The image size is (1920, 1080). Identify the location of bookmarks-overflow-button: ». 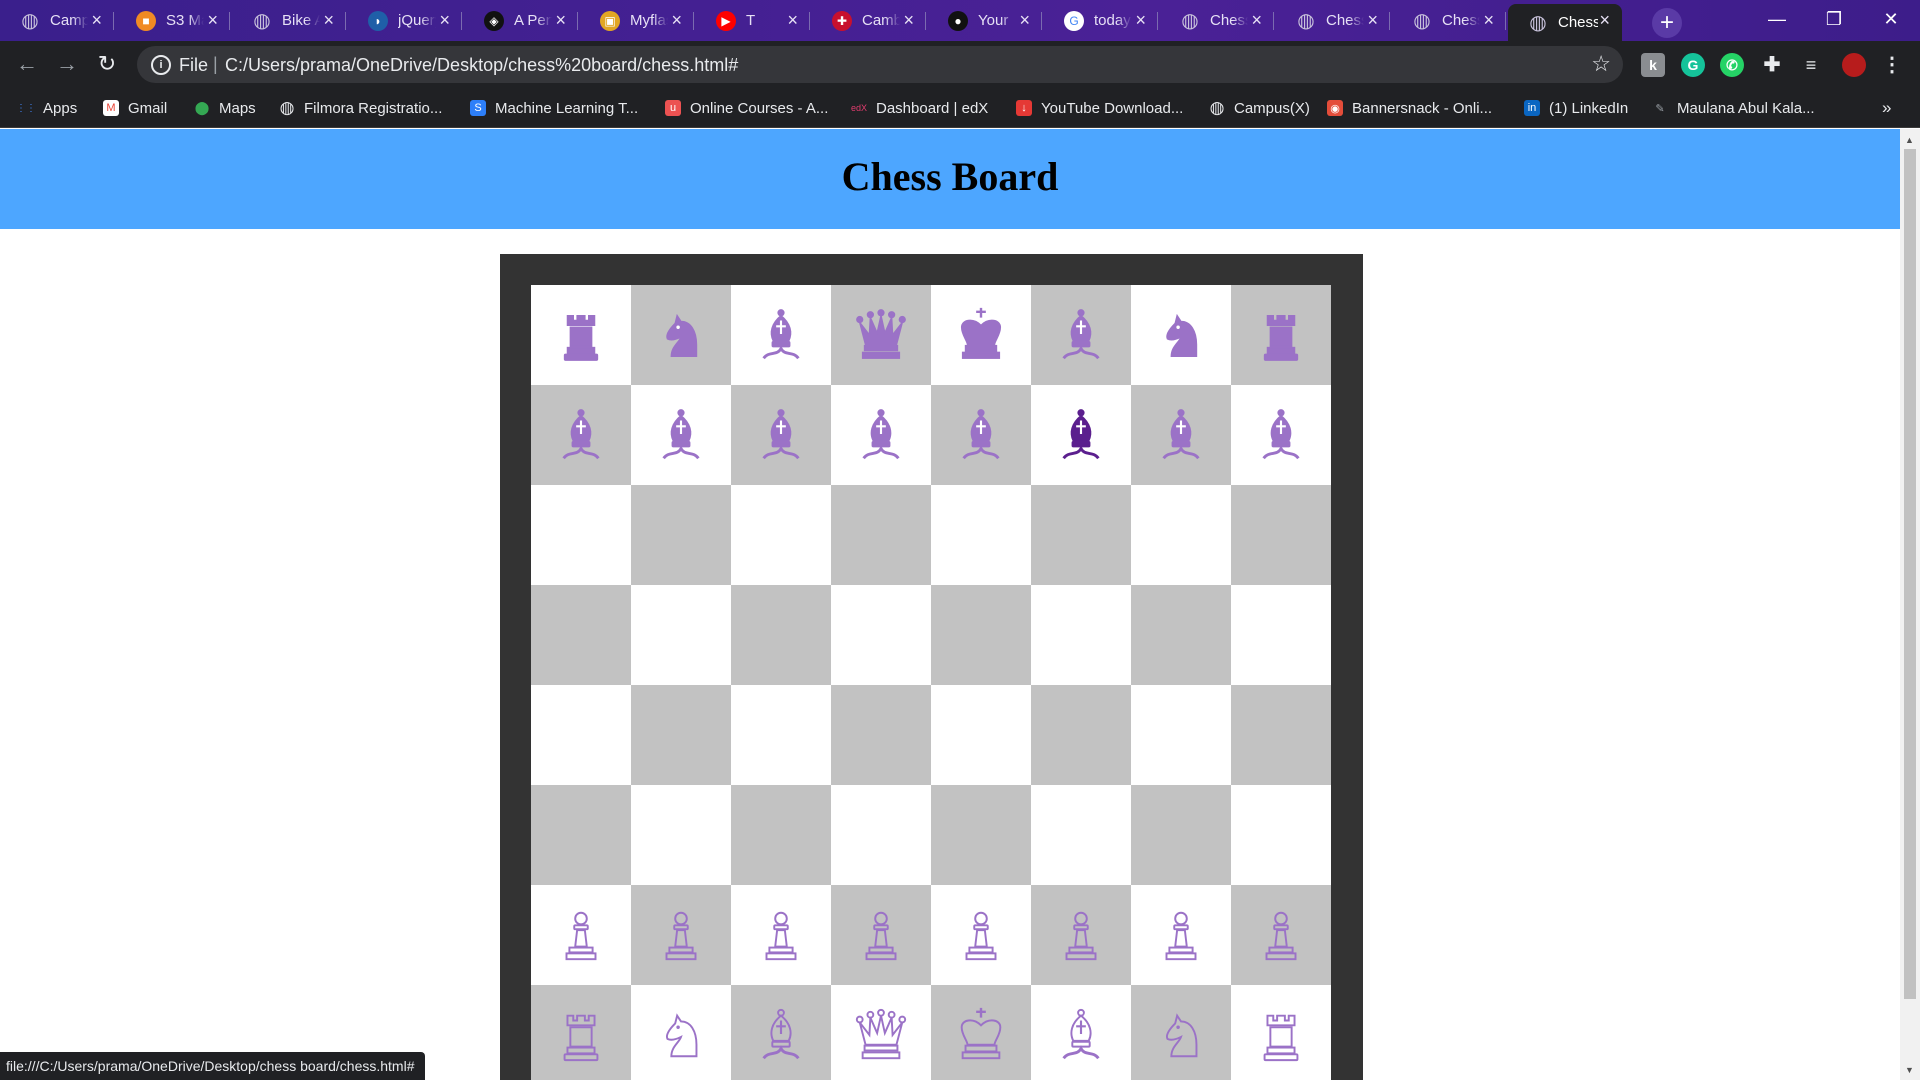
(1886, 108).